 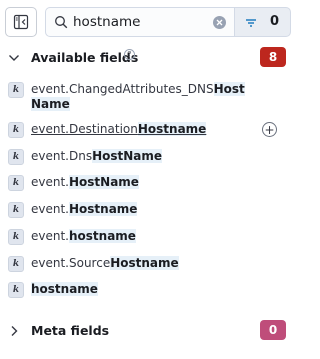 What do you see at coordinates (273, 330) in the screenshot?
I see `meta-fields-count: 0` at bounding box center [273, 330].